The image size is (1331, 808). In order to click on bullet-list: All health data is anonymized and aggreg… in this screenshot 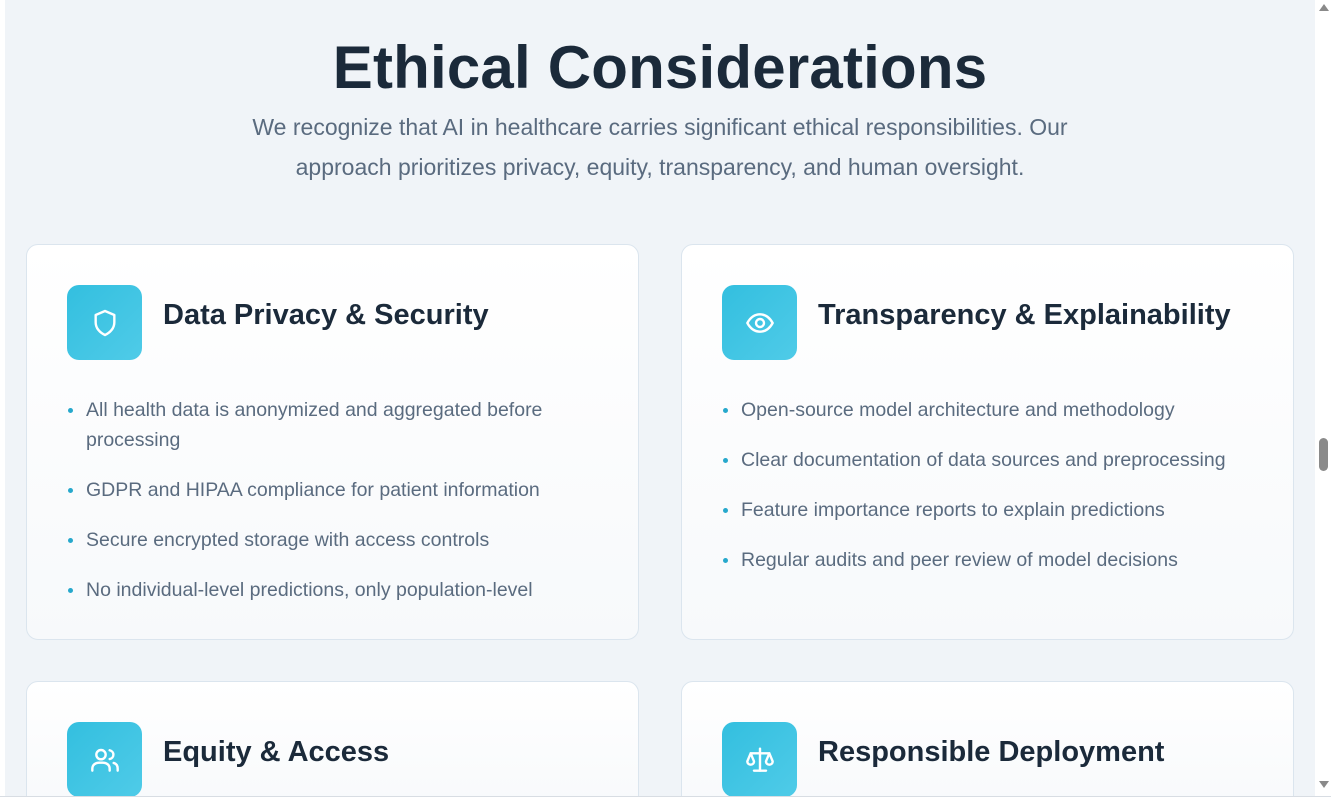, I will do `click(332, 510)`.